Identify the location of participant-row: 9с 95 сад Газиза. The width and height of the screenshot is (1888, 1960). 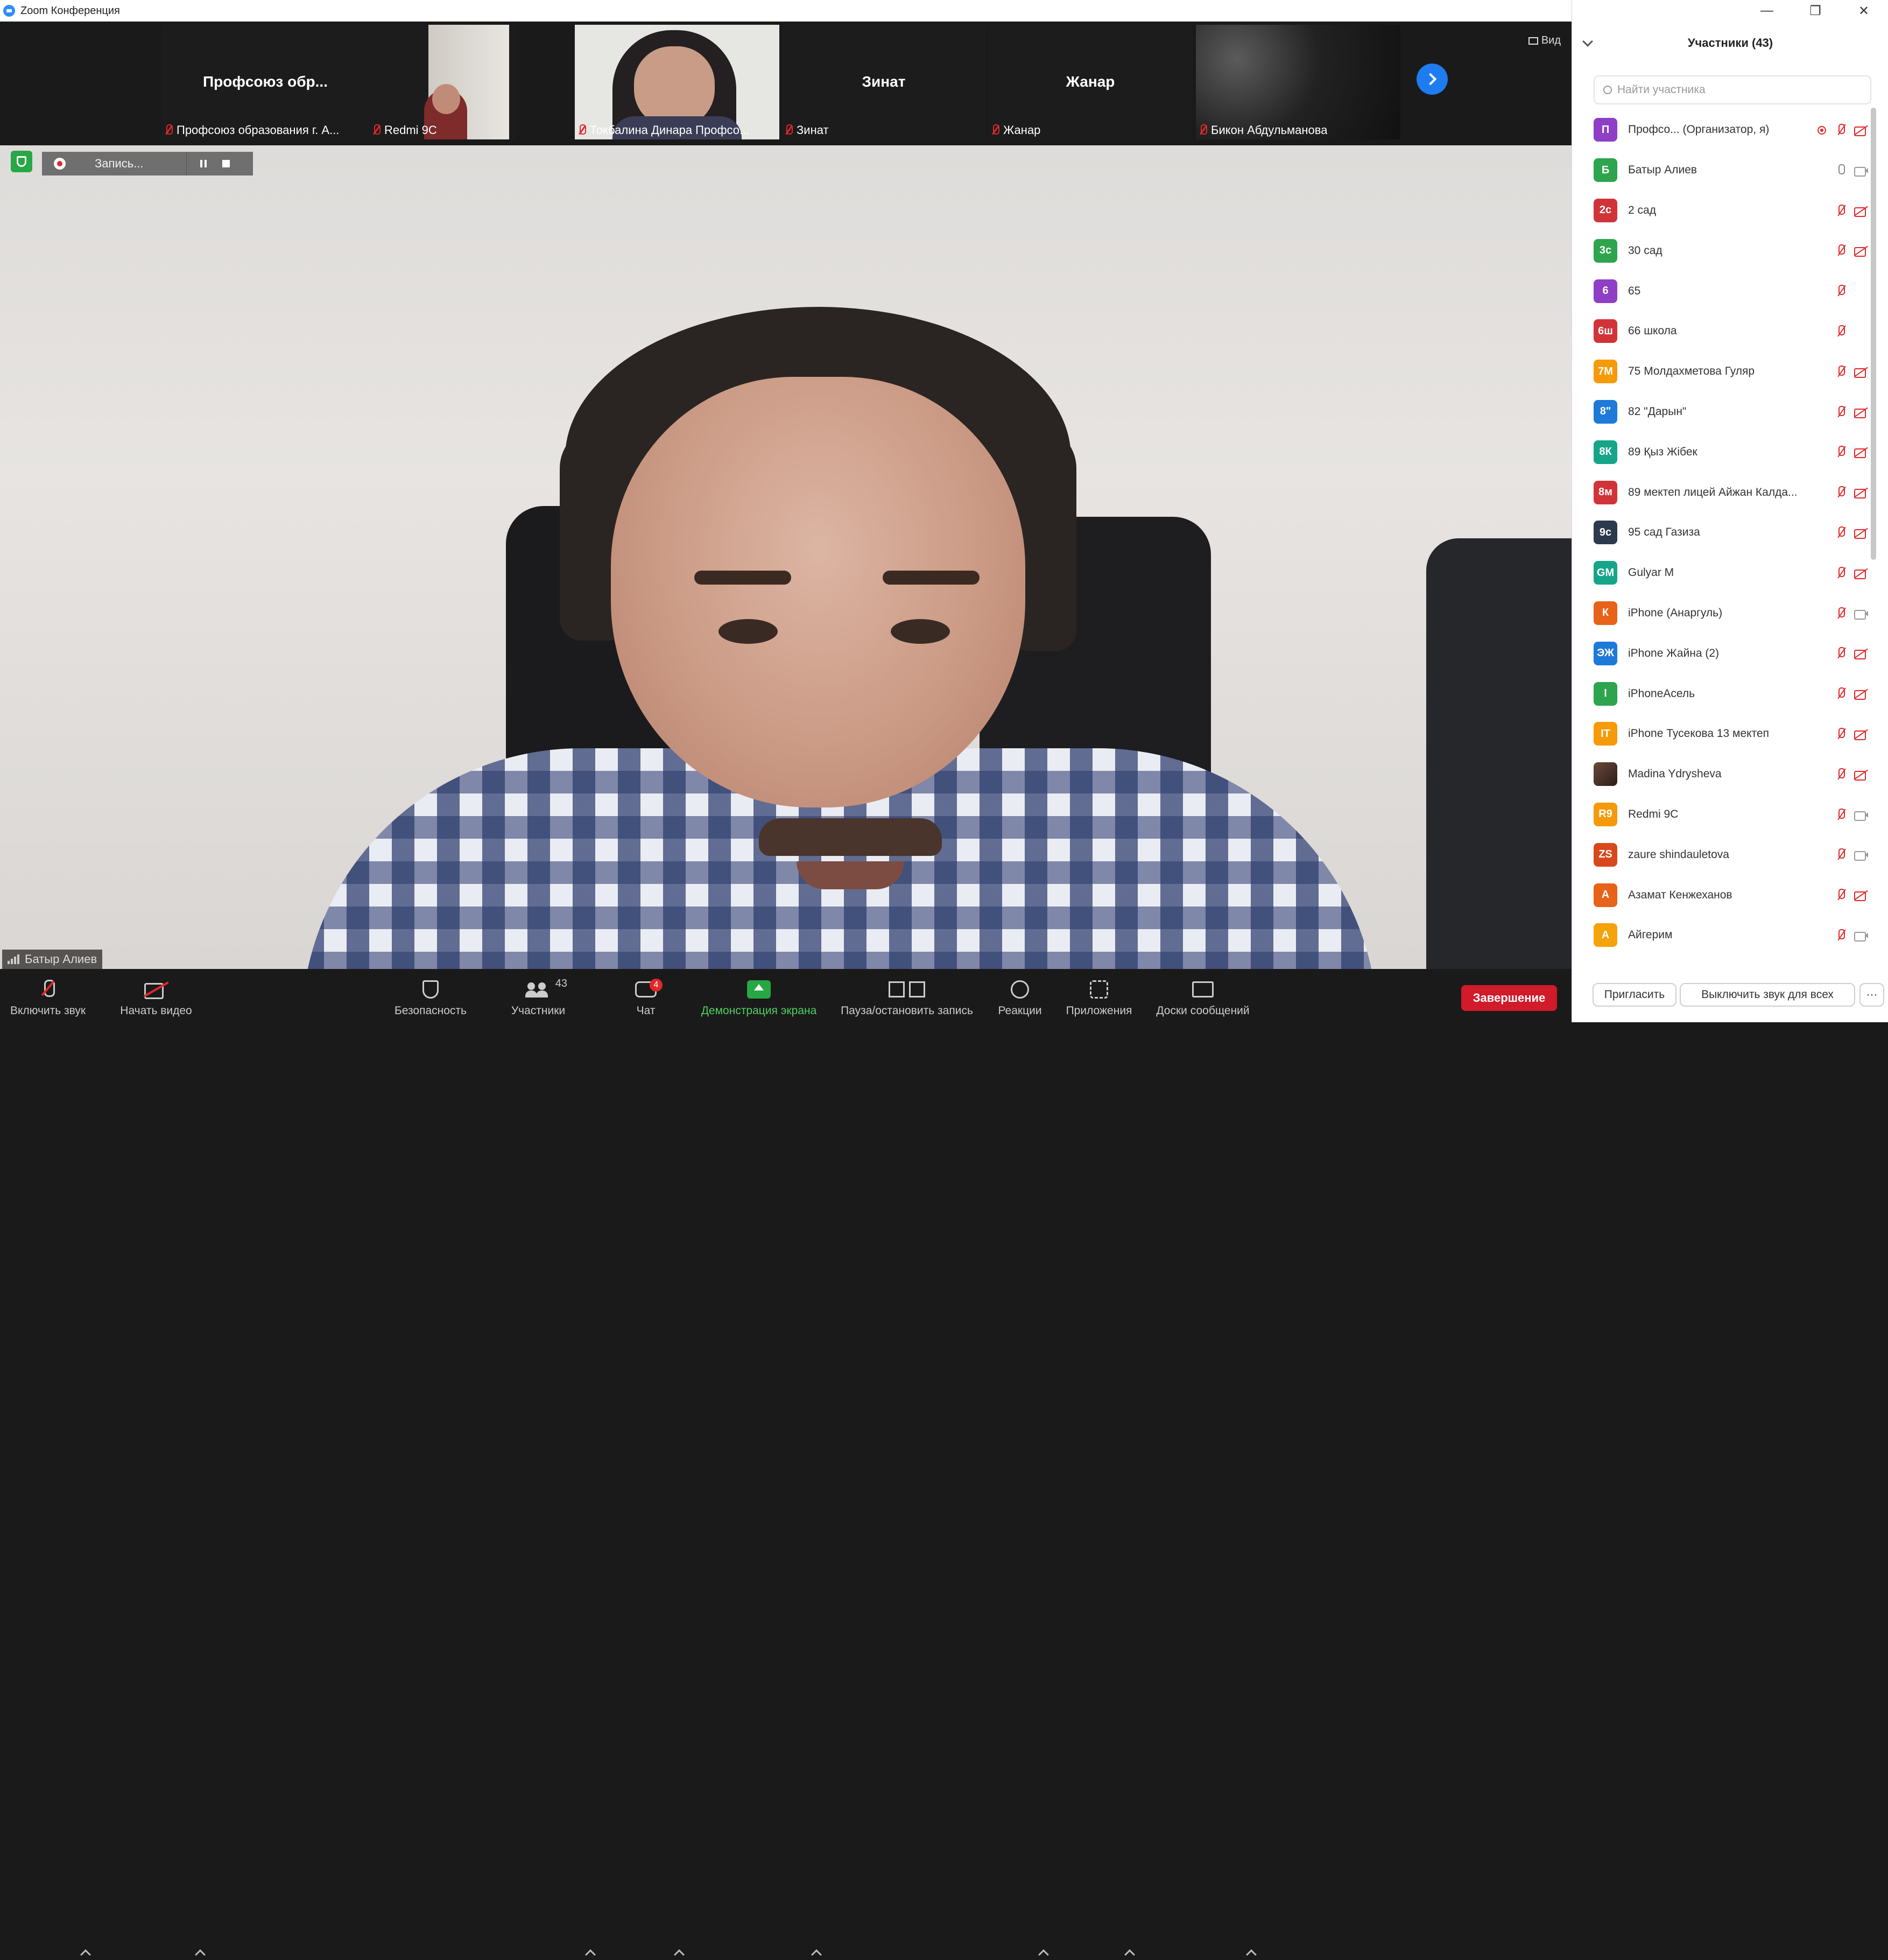
(1723, 532).